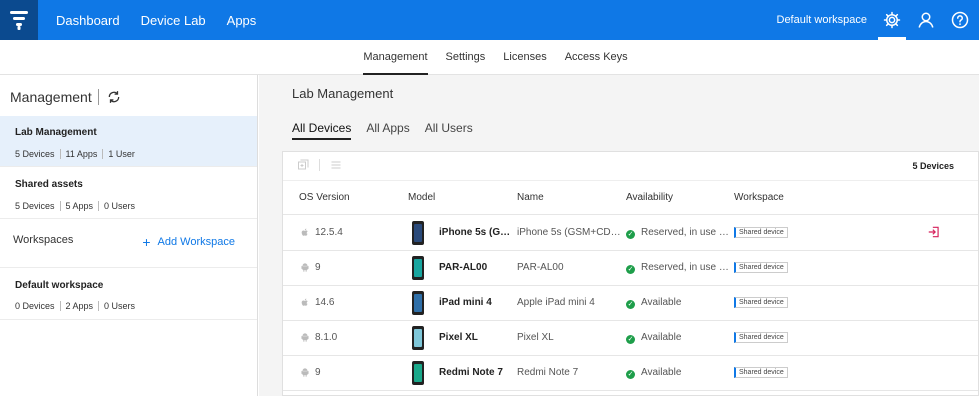 The width and height of the screenshot is (979, 396). I want to click on sidebar-item-label: Default workspace, so click(59, 285).